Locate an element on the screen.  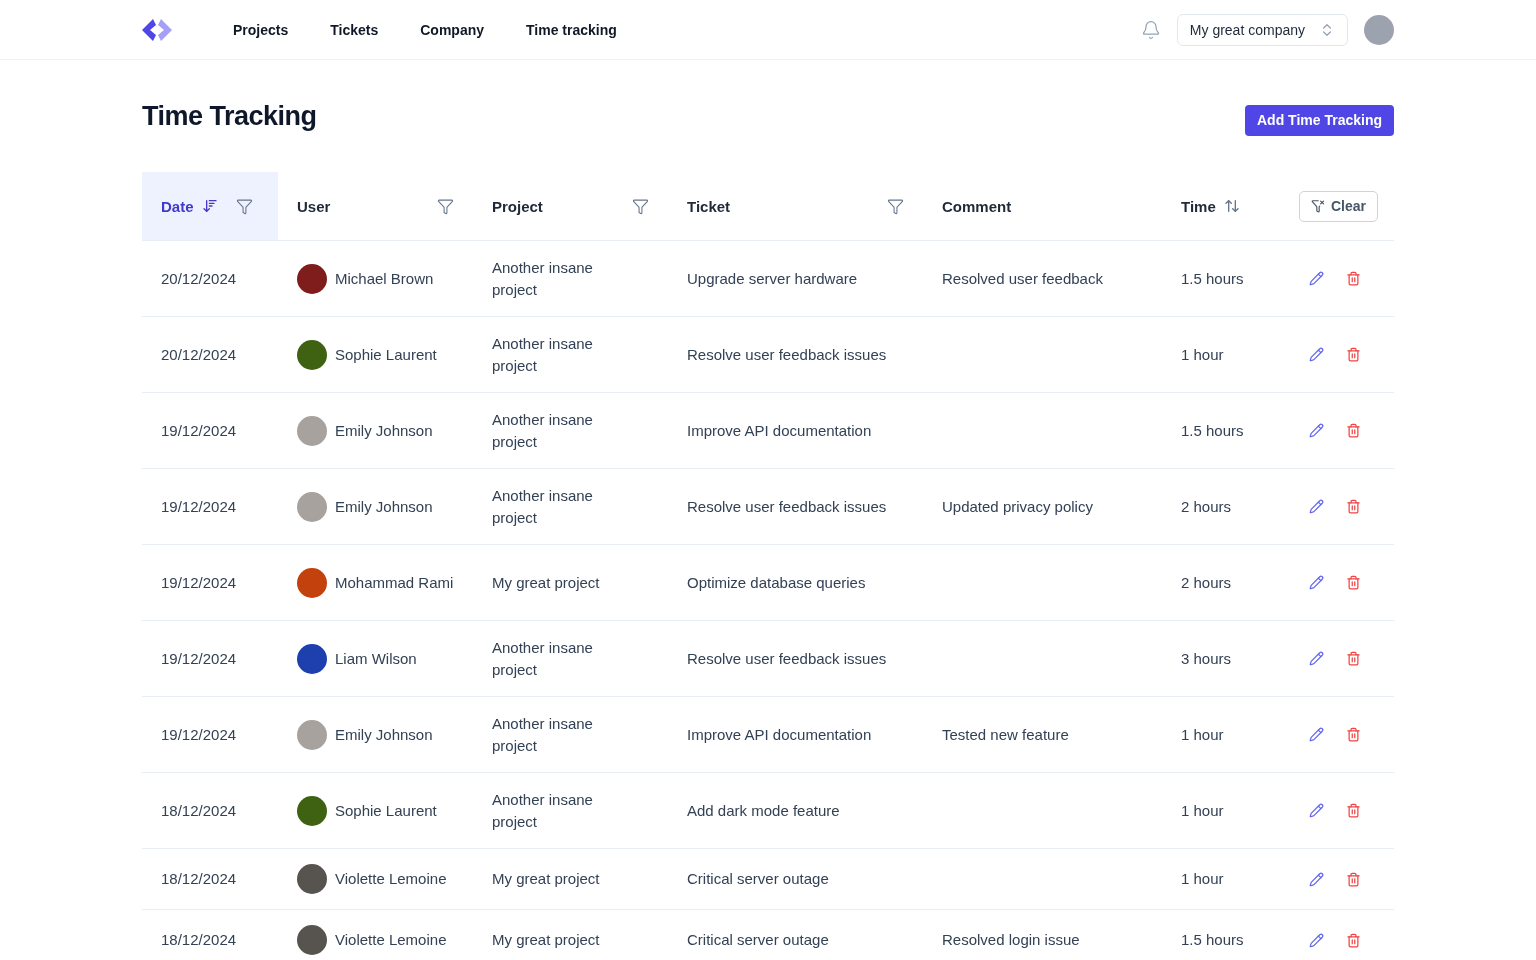
ticket-name: Optimize database queries is located at coordinates (776, 582).